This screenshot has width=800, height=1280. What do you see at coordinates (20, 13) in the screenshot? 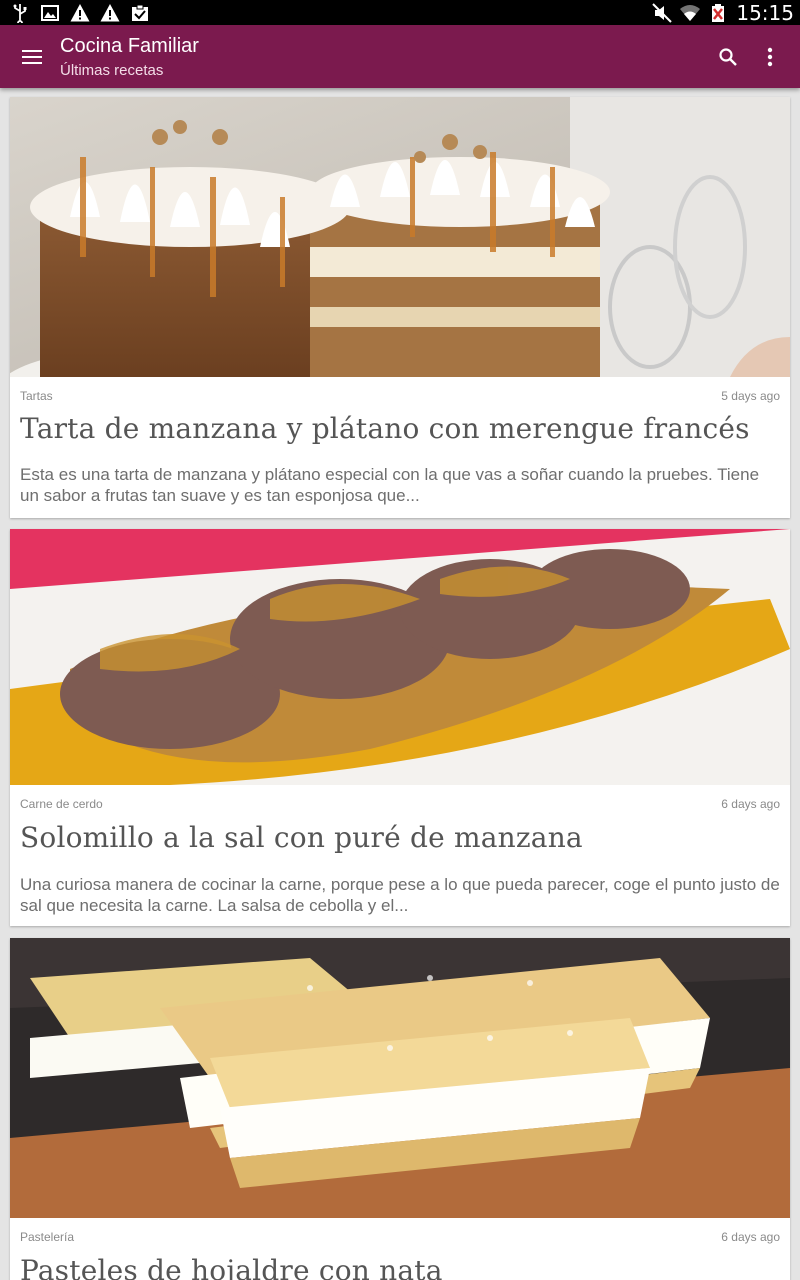
I see `usb-icon` at bounding box center [20, 13].